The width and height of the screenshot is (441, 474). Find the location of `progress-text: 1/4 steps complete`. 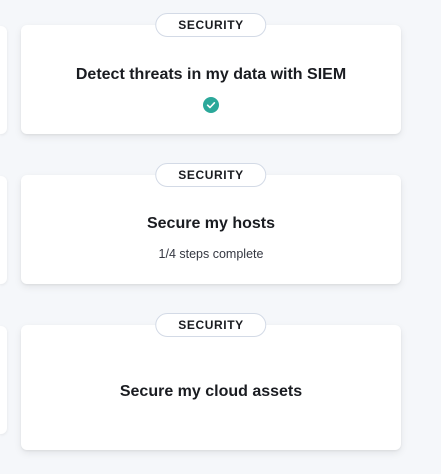

progress-text: 1/4 steps complete is located at coordinates (211, 254).